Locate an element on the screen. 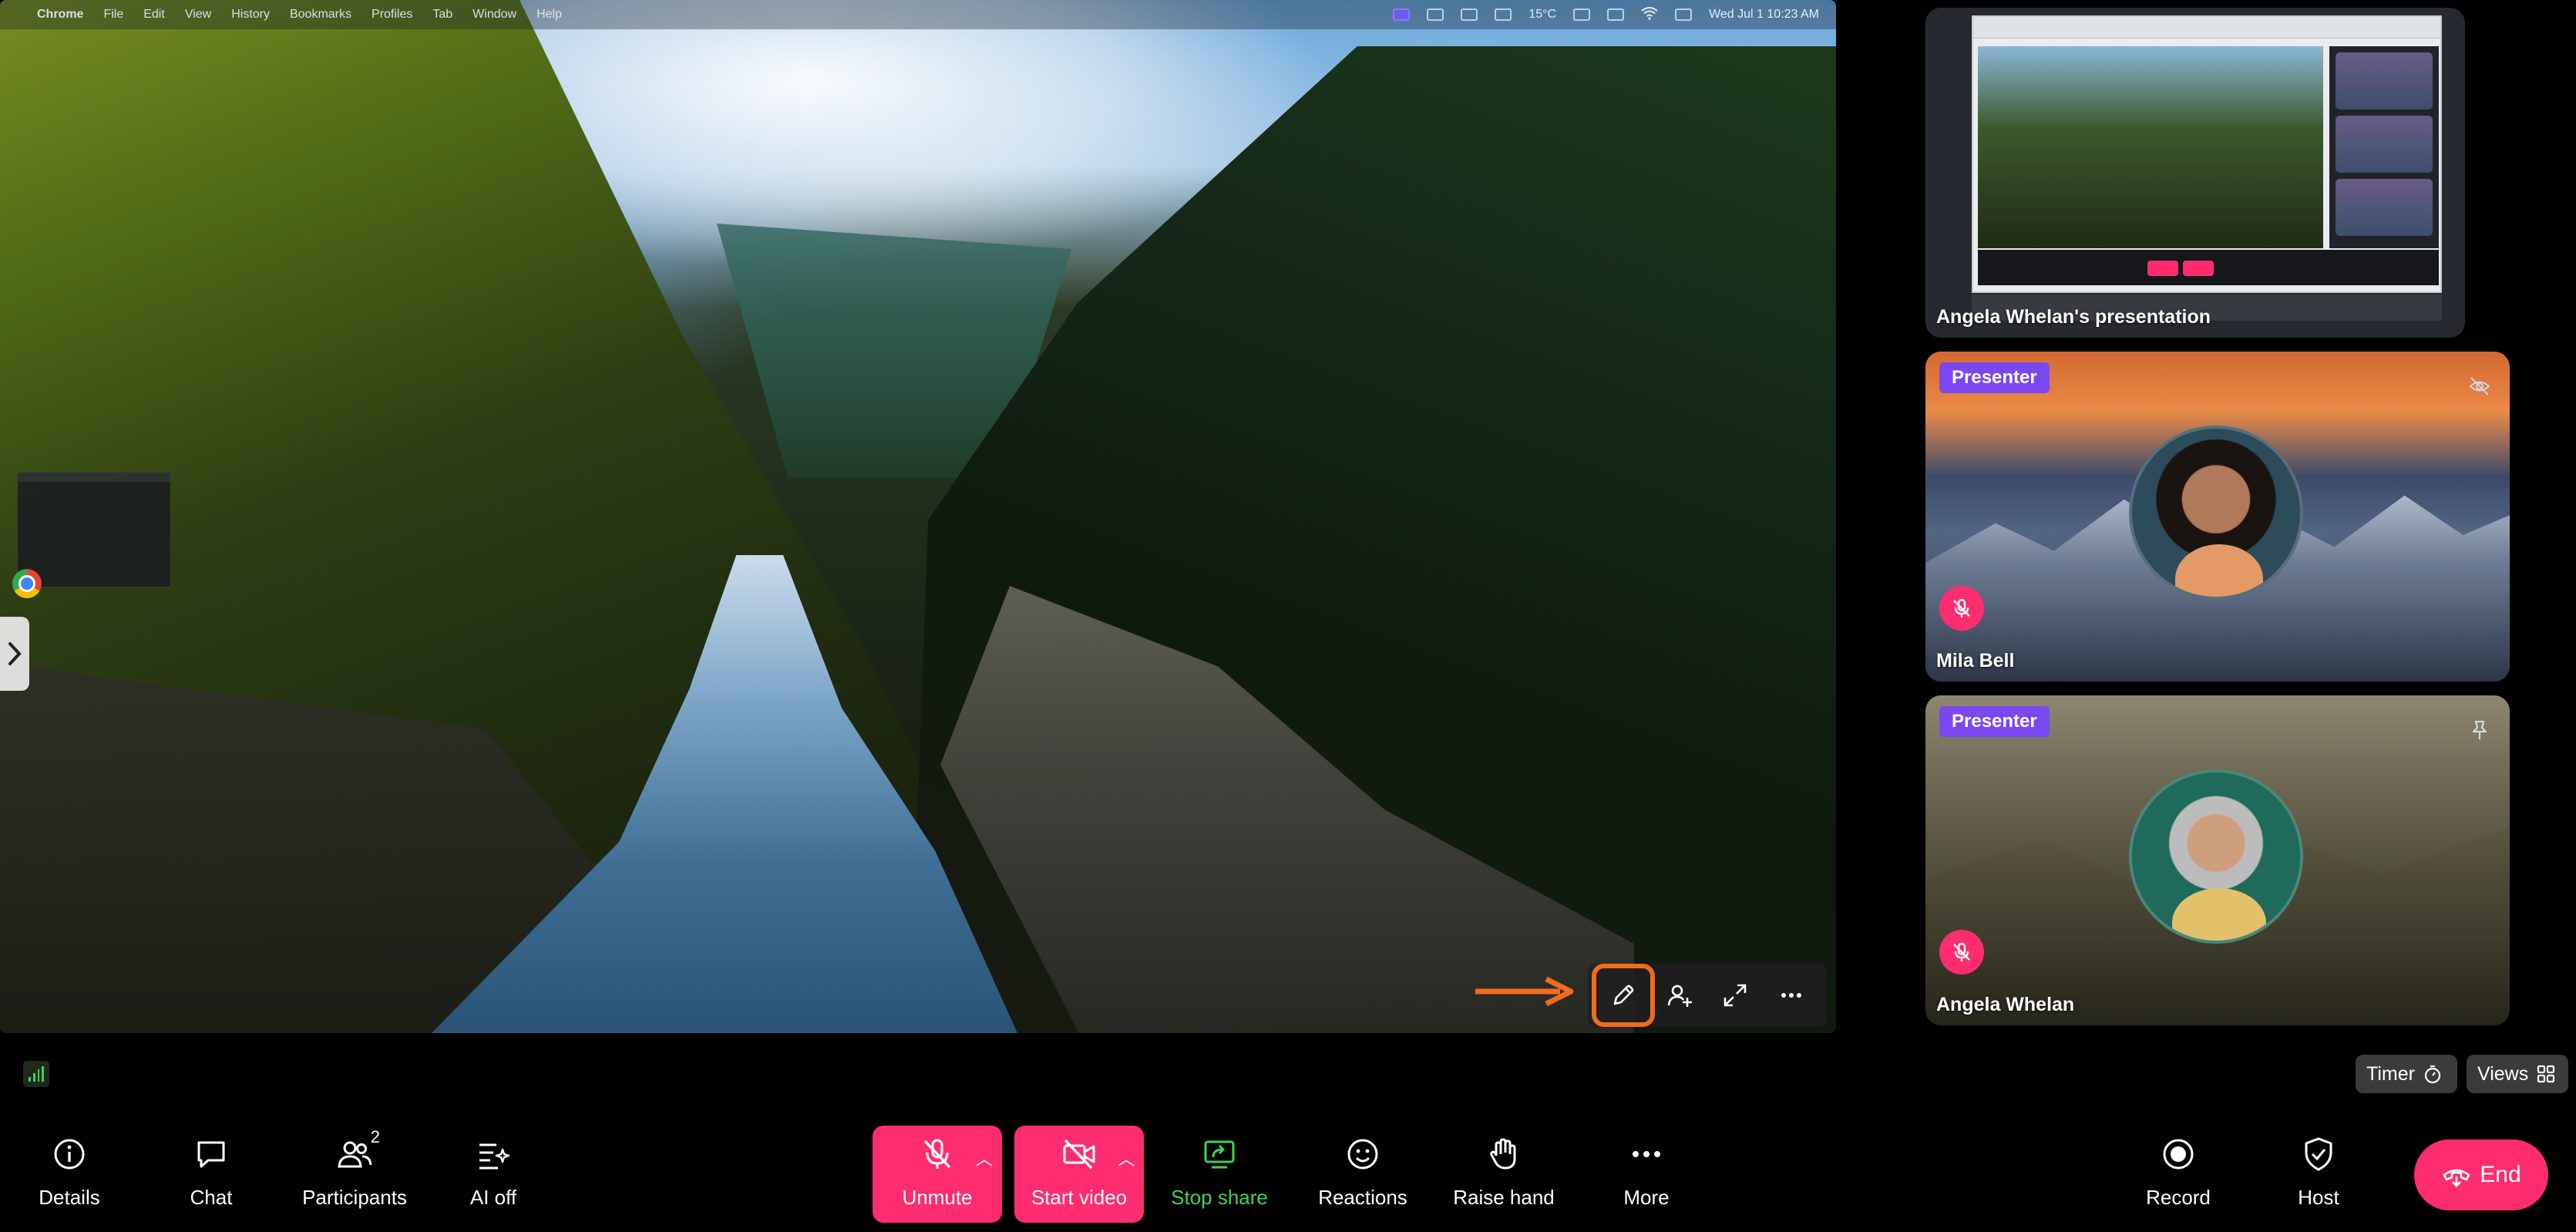 This screenshot has width=2576, height=1232. phone-hangup-icon is located at coordinates (2456, 1178).